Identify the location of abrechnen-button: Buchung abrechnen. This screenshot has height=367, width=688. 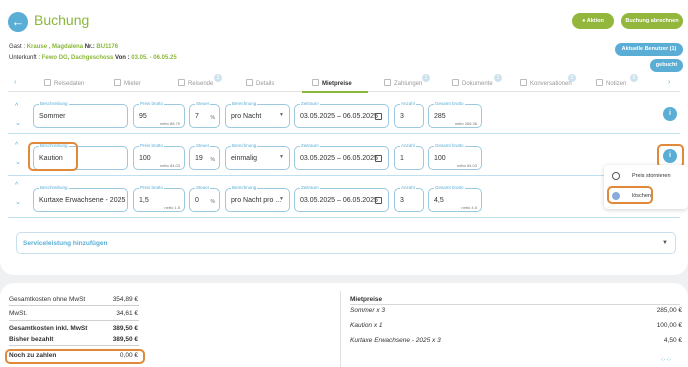
(652, 21).